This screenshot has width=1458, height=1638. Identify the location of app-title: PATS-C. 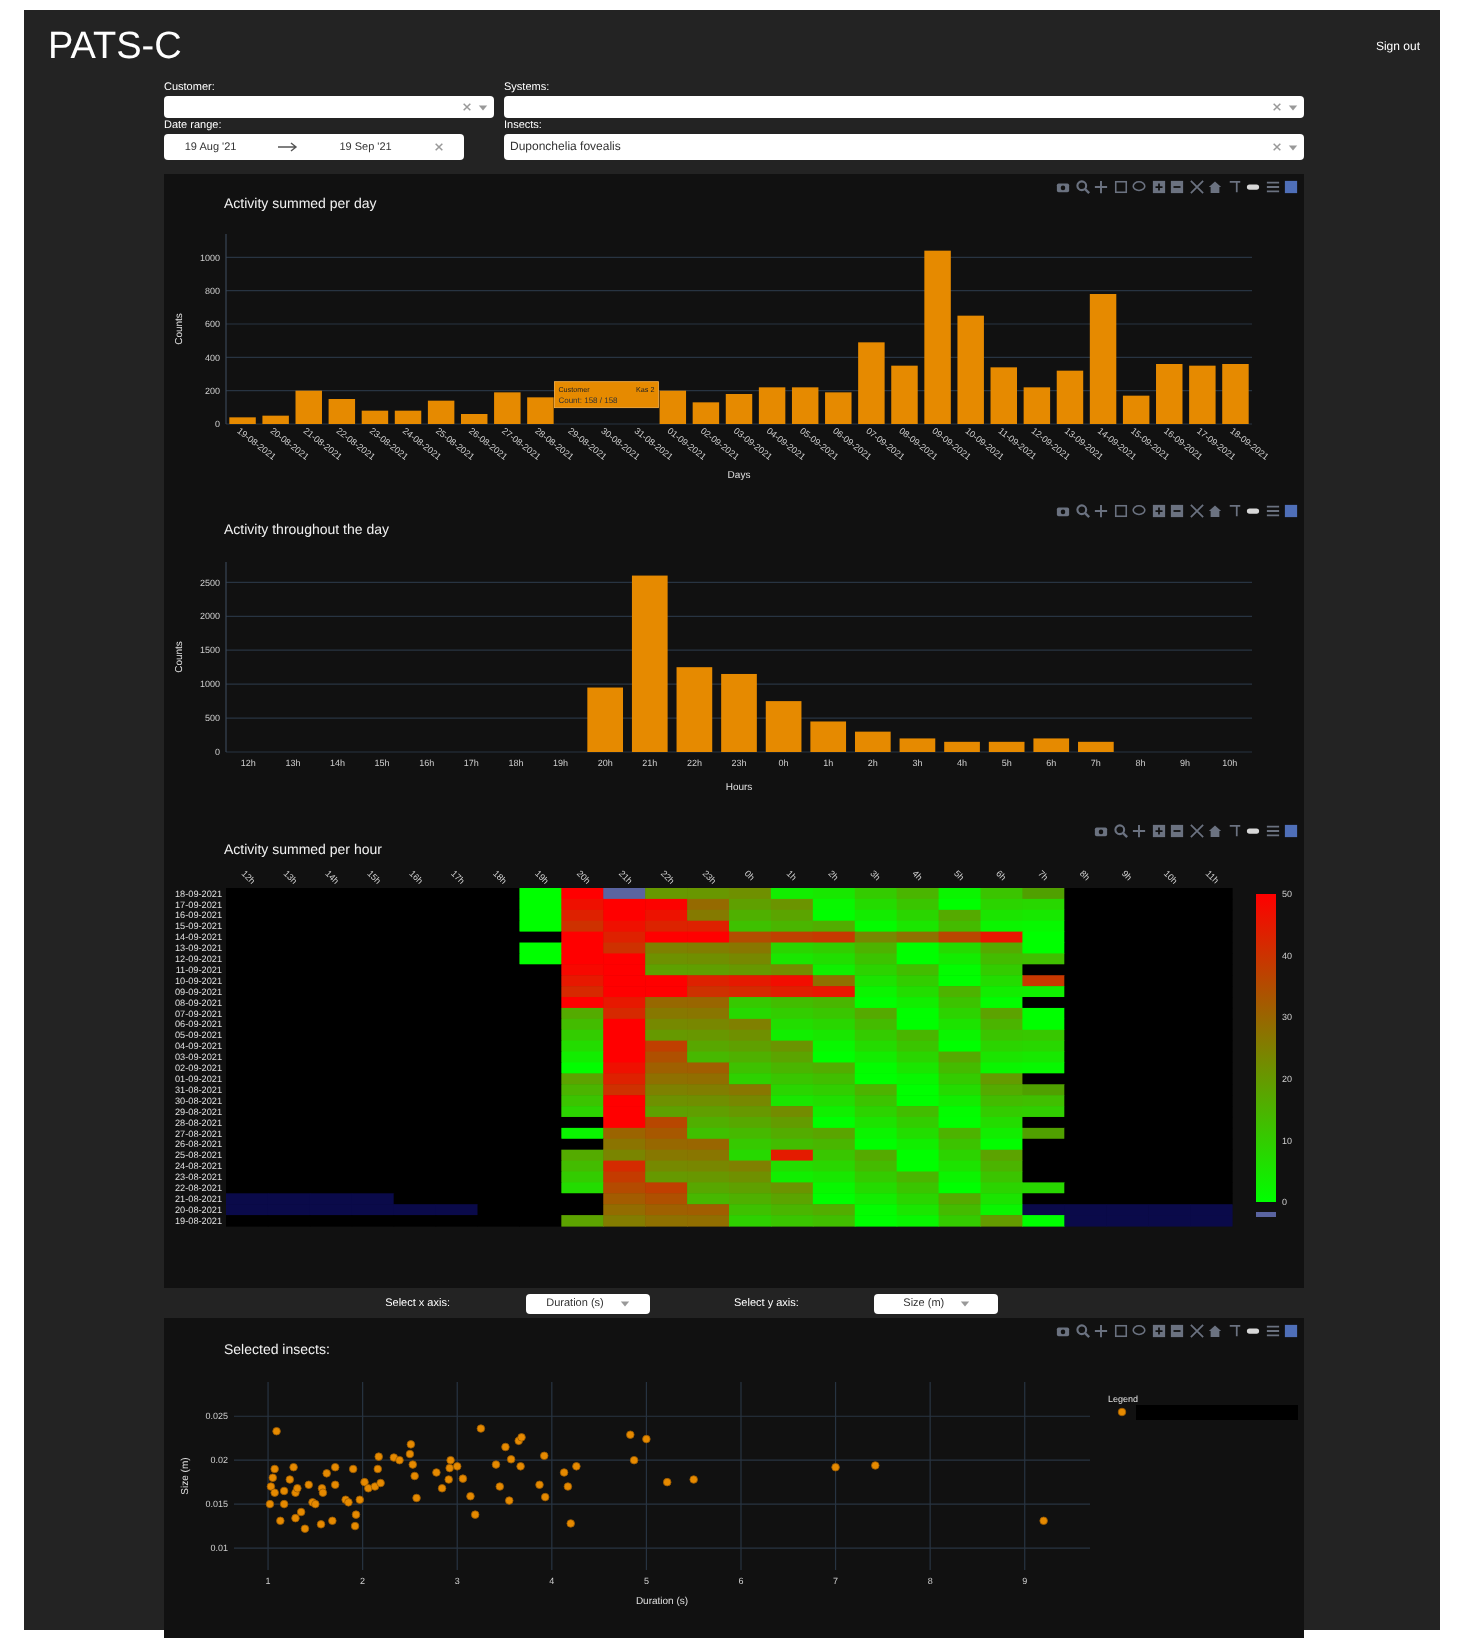
(115, 48).